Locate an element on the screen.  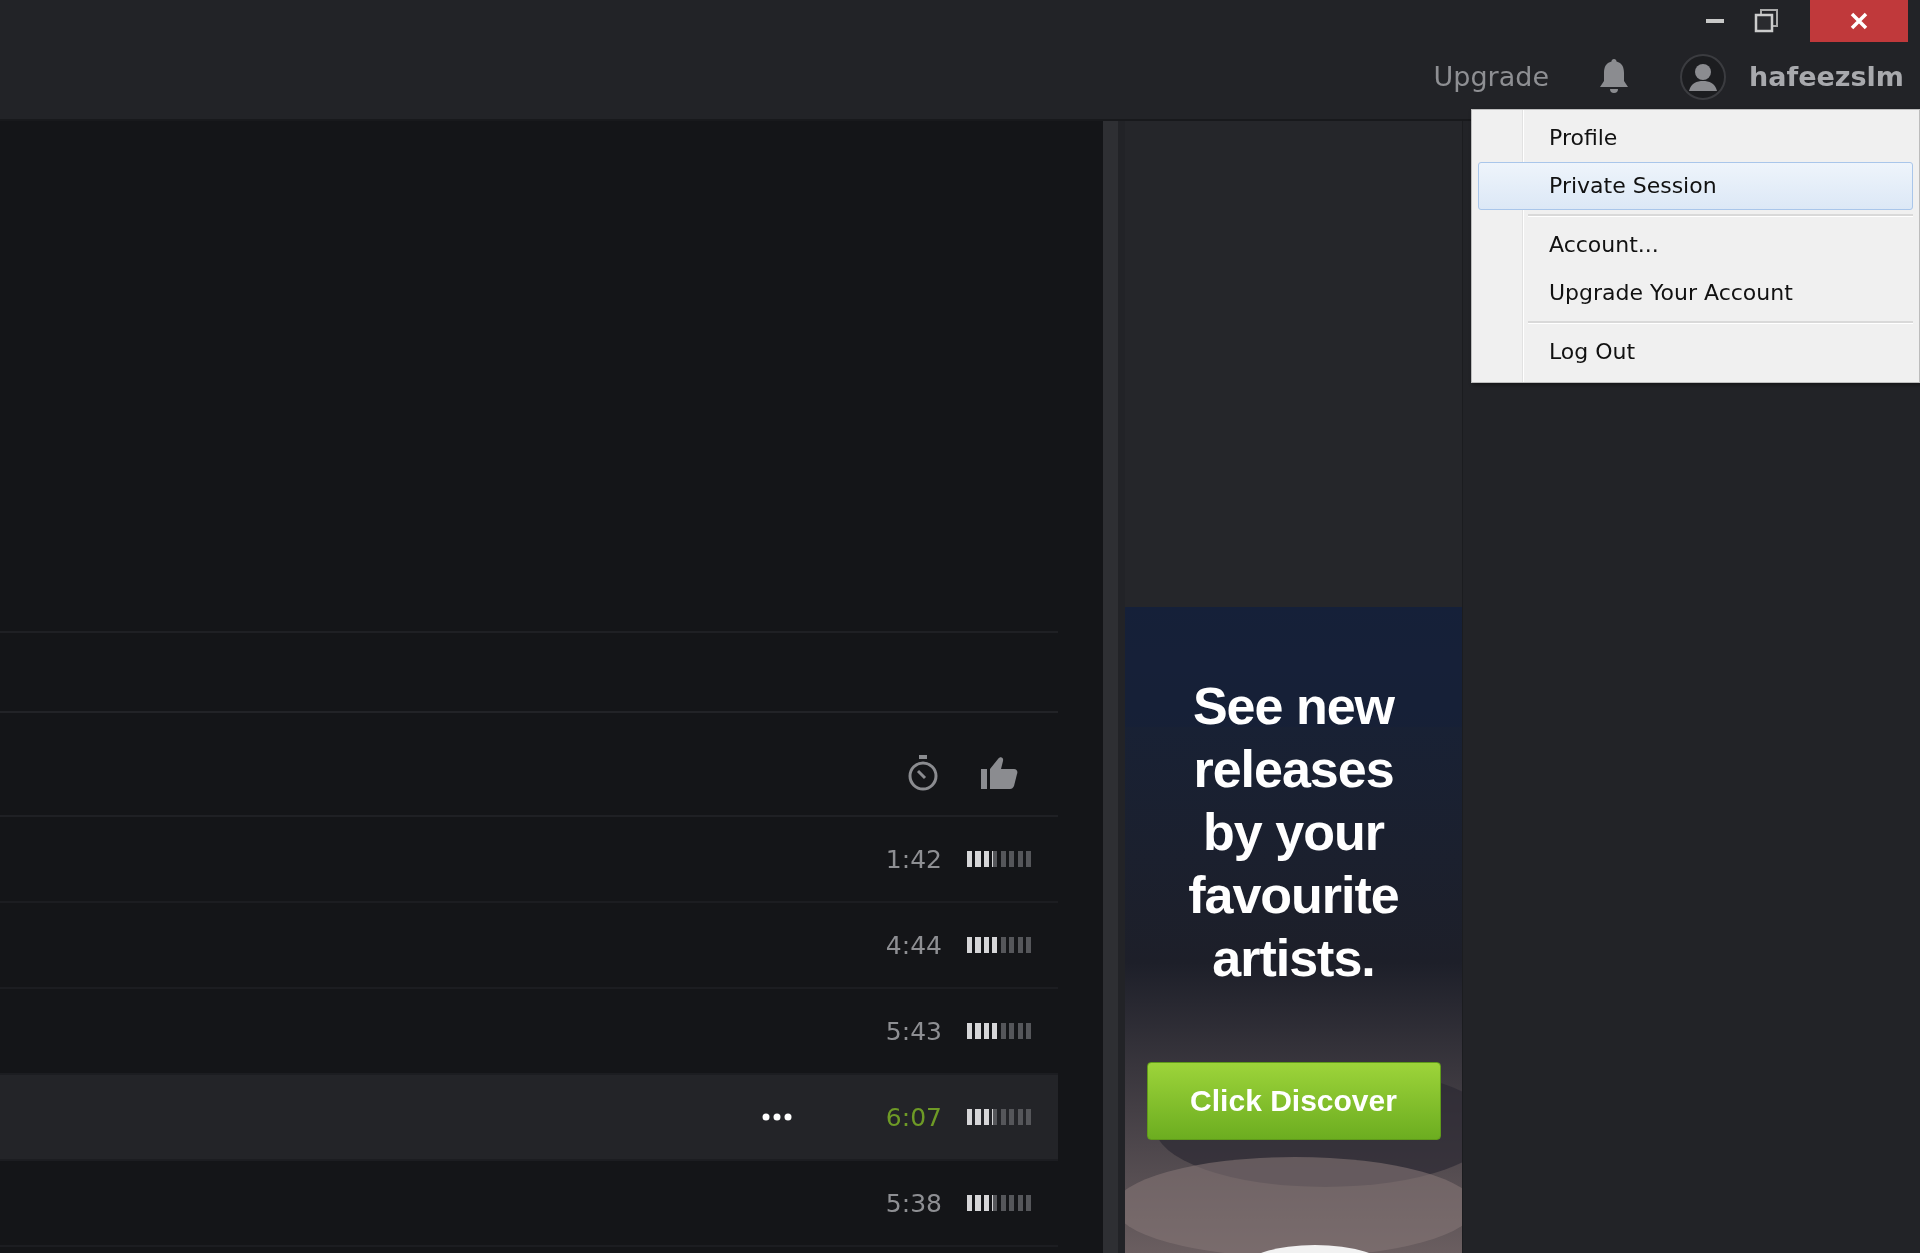
menu-item: Profile is located at coordinates (1695, 138).